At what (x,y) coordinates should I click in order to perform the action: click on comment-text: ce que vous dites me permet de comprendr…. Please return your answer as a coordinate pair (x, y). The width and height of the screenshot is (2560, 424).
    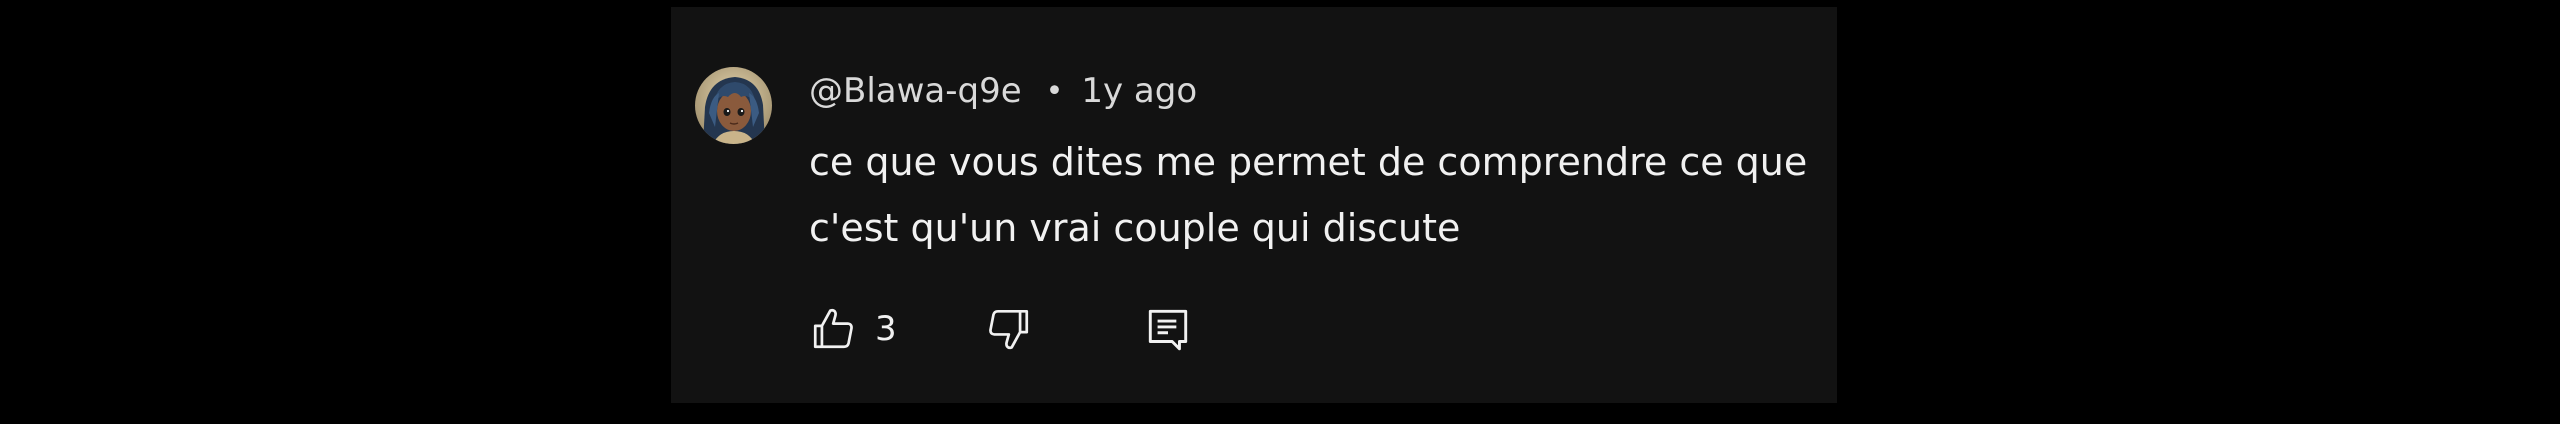
    Looking at the image, I should click on (1308, 195).